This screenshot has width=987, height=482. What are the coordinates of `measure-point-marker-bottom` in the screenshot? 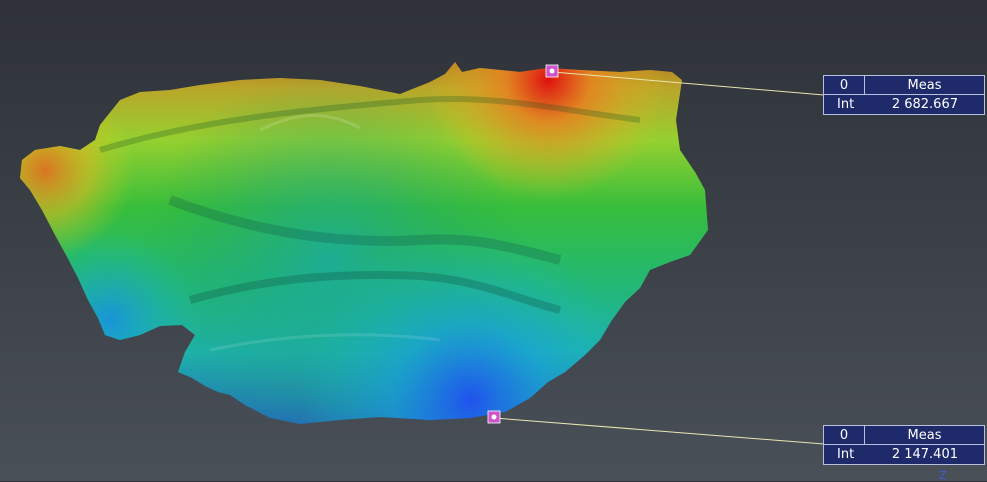 It's located at (494, 417).